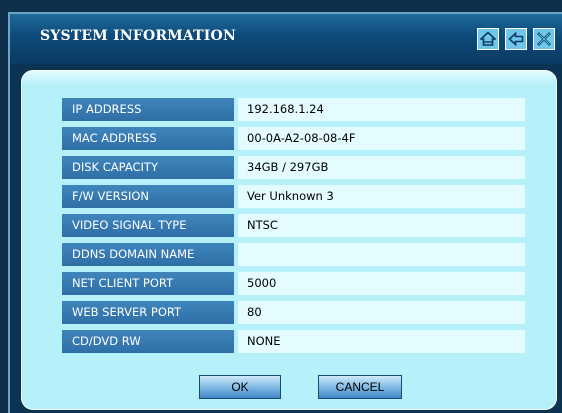  I want to click on info-row-net-client-port: NET CLIENT PORT 5000, so click(293, 283).